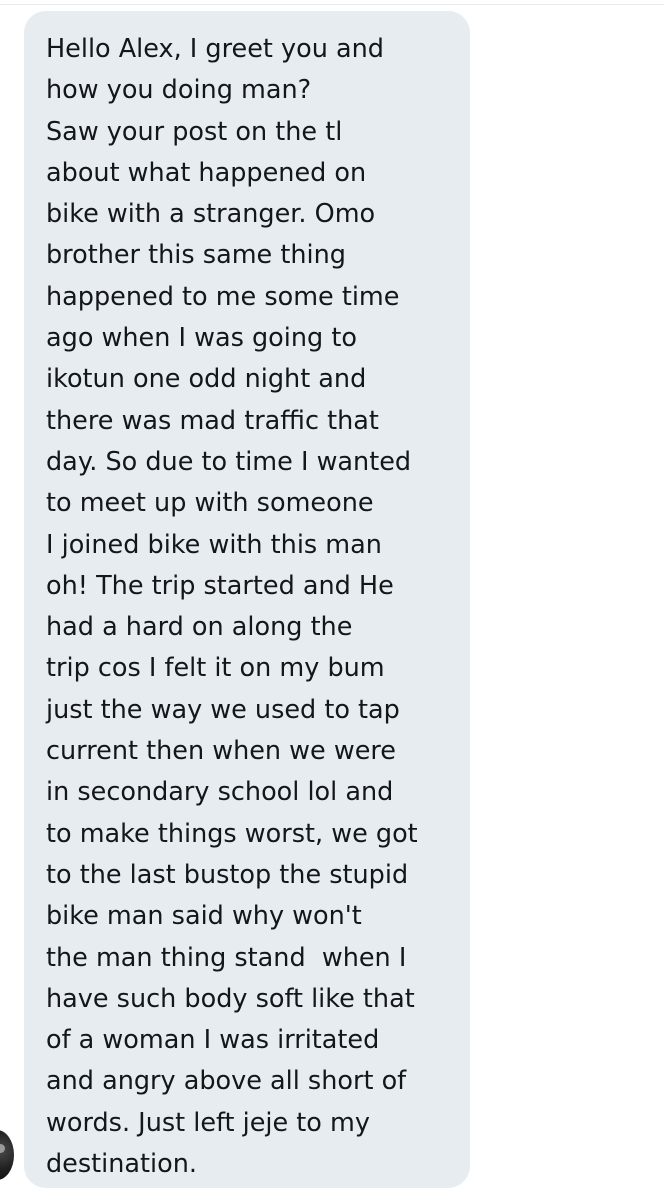 This screenshot has height=1200, width=664. What do you see at coordinates (232, 833) in the screenshot?
I see `message-line: to make things worst, we got` at bounding box center [232, 833].